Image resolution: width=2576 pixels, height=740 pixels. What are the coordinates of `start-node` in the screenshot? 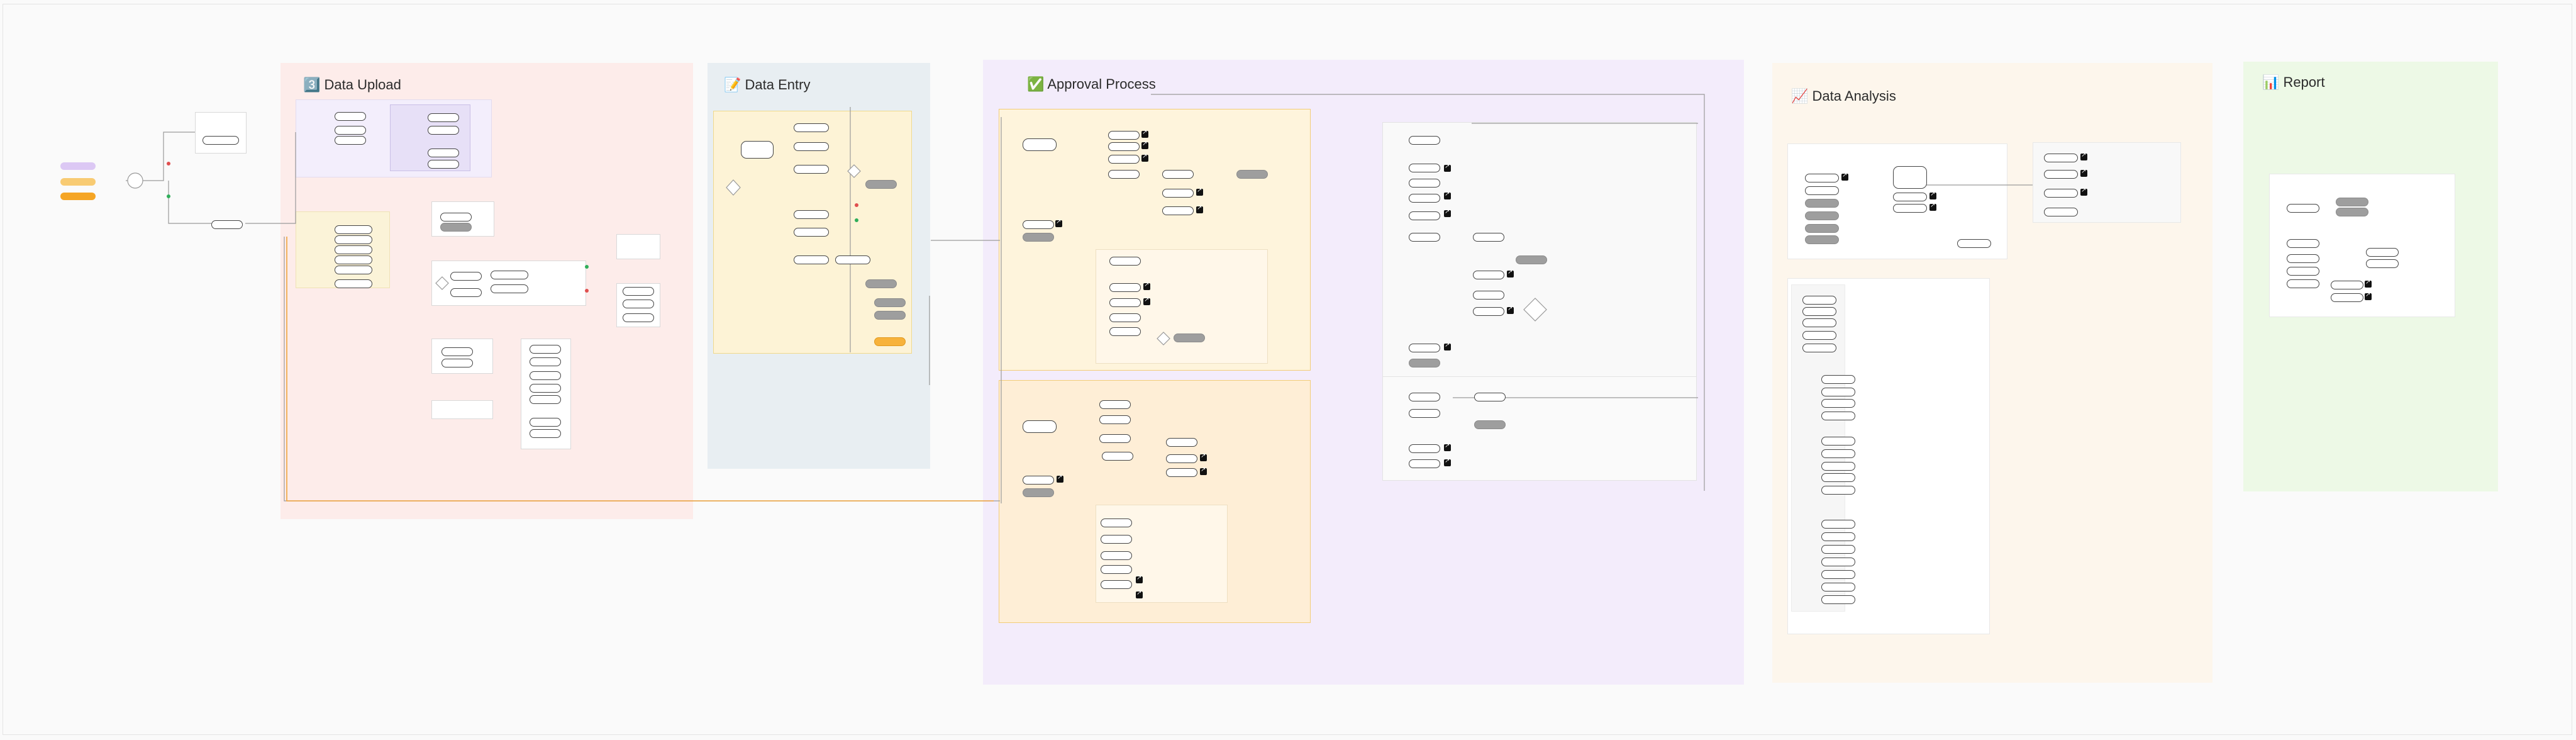 It's located at (227, 225).